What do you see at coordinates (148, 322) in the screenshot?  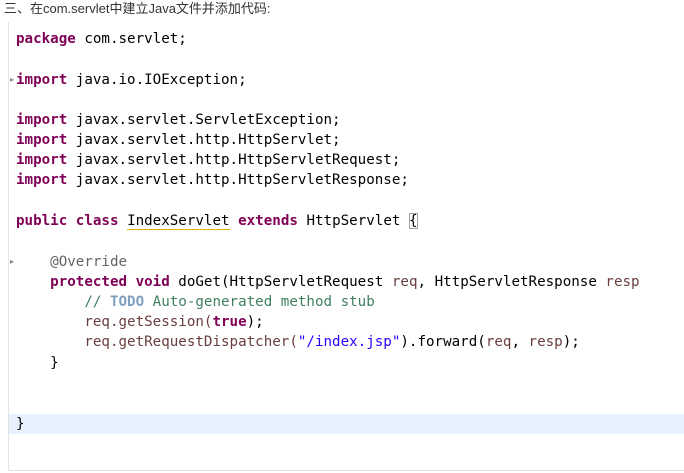 I see `statement-get-session: req.getSession(` at bounding box center [148, 322].